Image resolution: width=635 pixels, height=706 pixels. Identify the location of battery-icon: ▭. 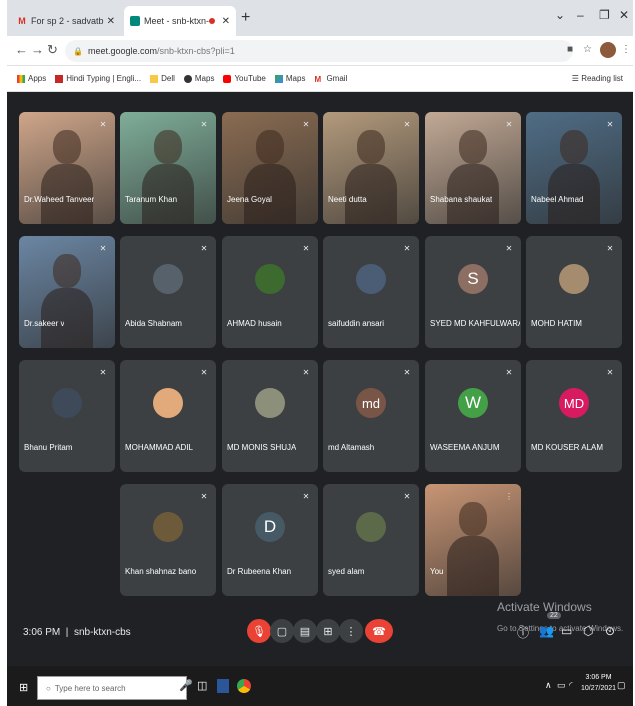
(561, 685).